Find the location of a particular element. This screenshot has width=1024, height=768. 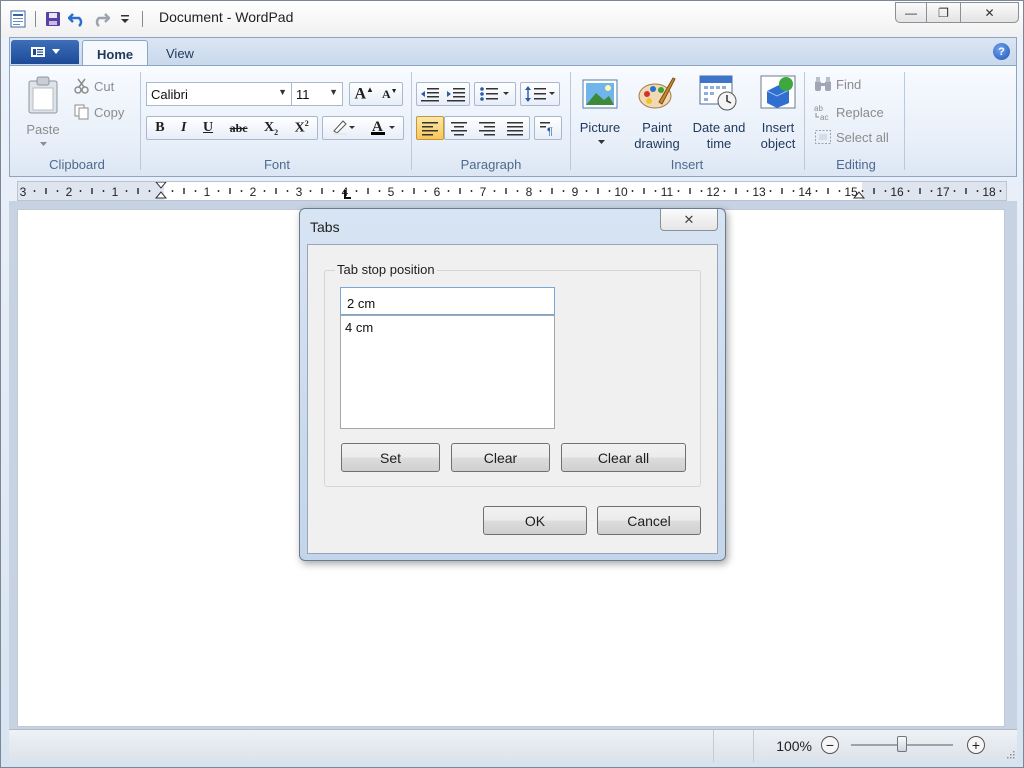

select-all-button: Select all is located at coordinates (851, 137).